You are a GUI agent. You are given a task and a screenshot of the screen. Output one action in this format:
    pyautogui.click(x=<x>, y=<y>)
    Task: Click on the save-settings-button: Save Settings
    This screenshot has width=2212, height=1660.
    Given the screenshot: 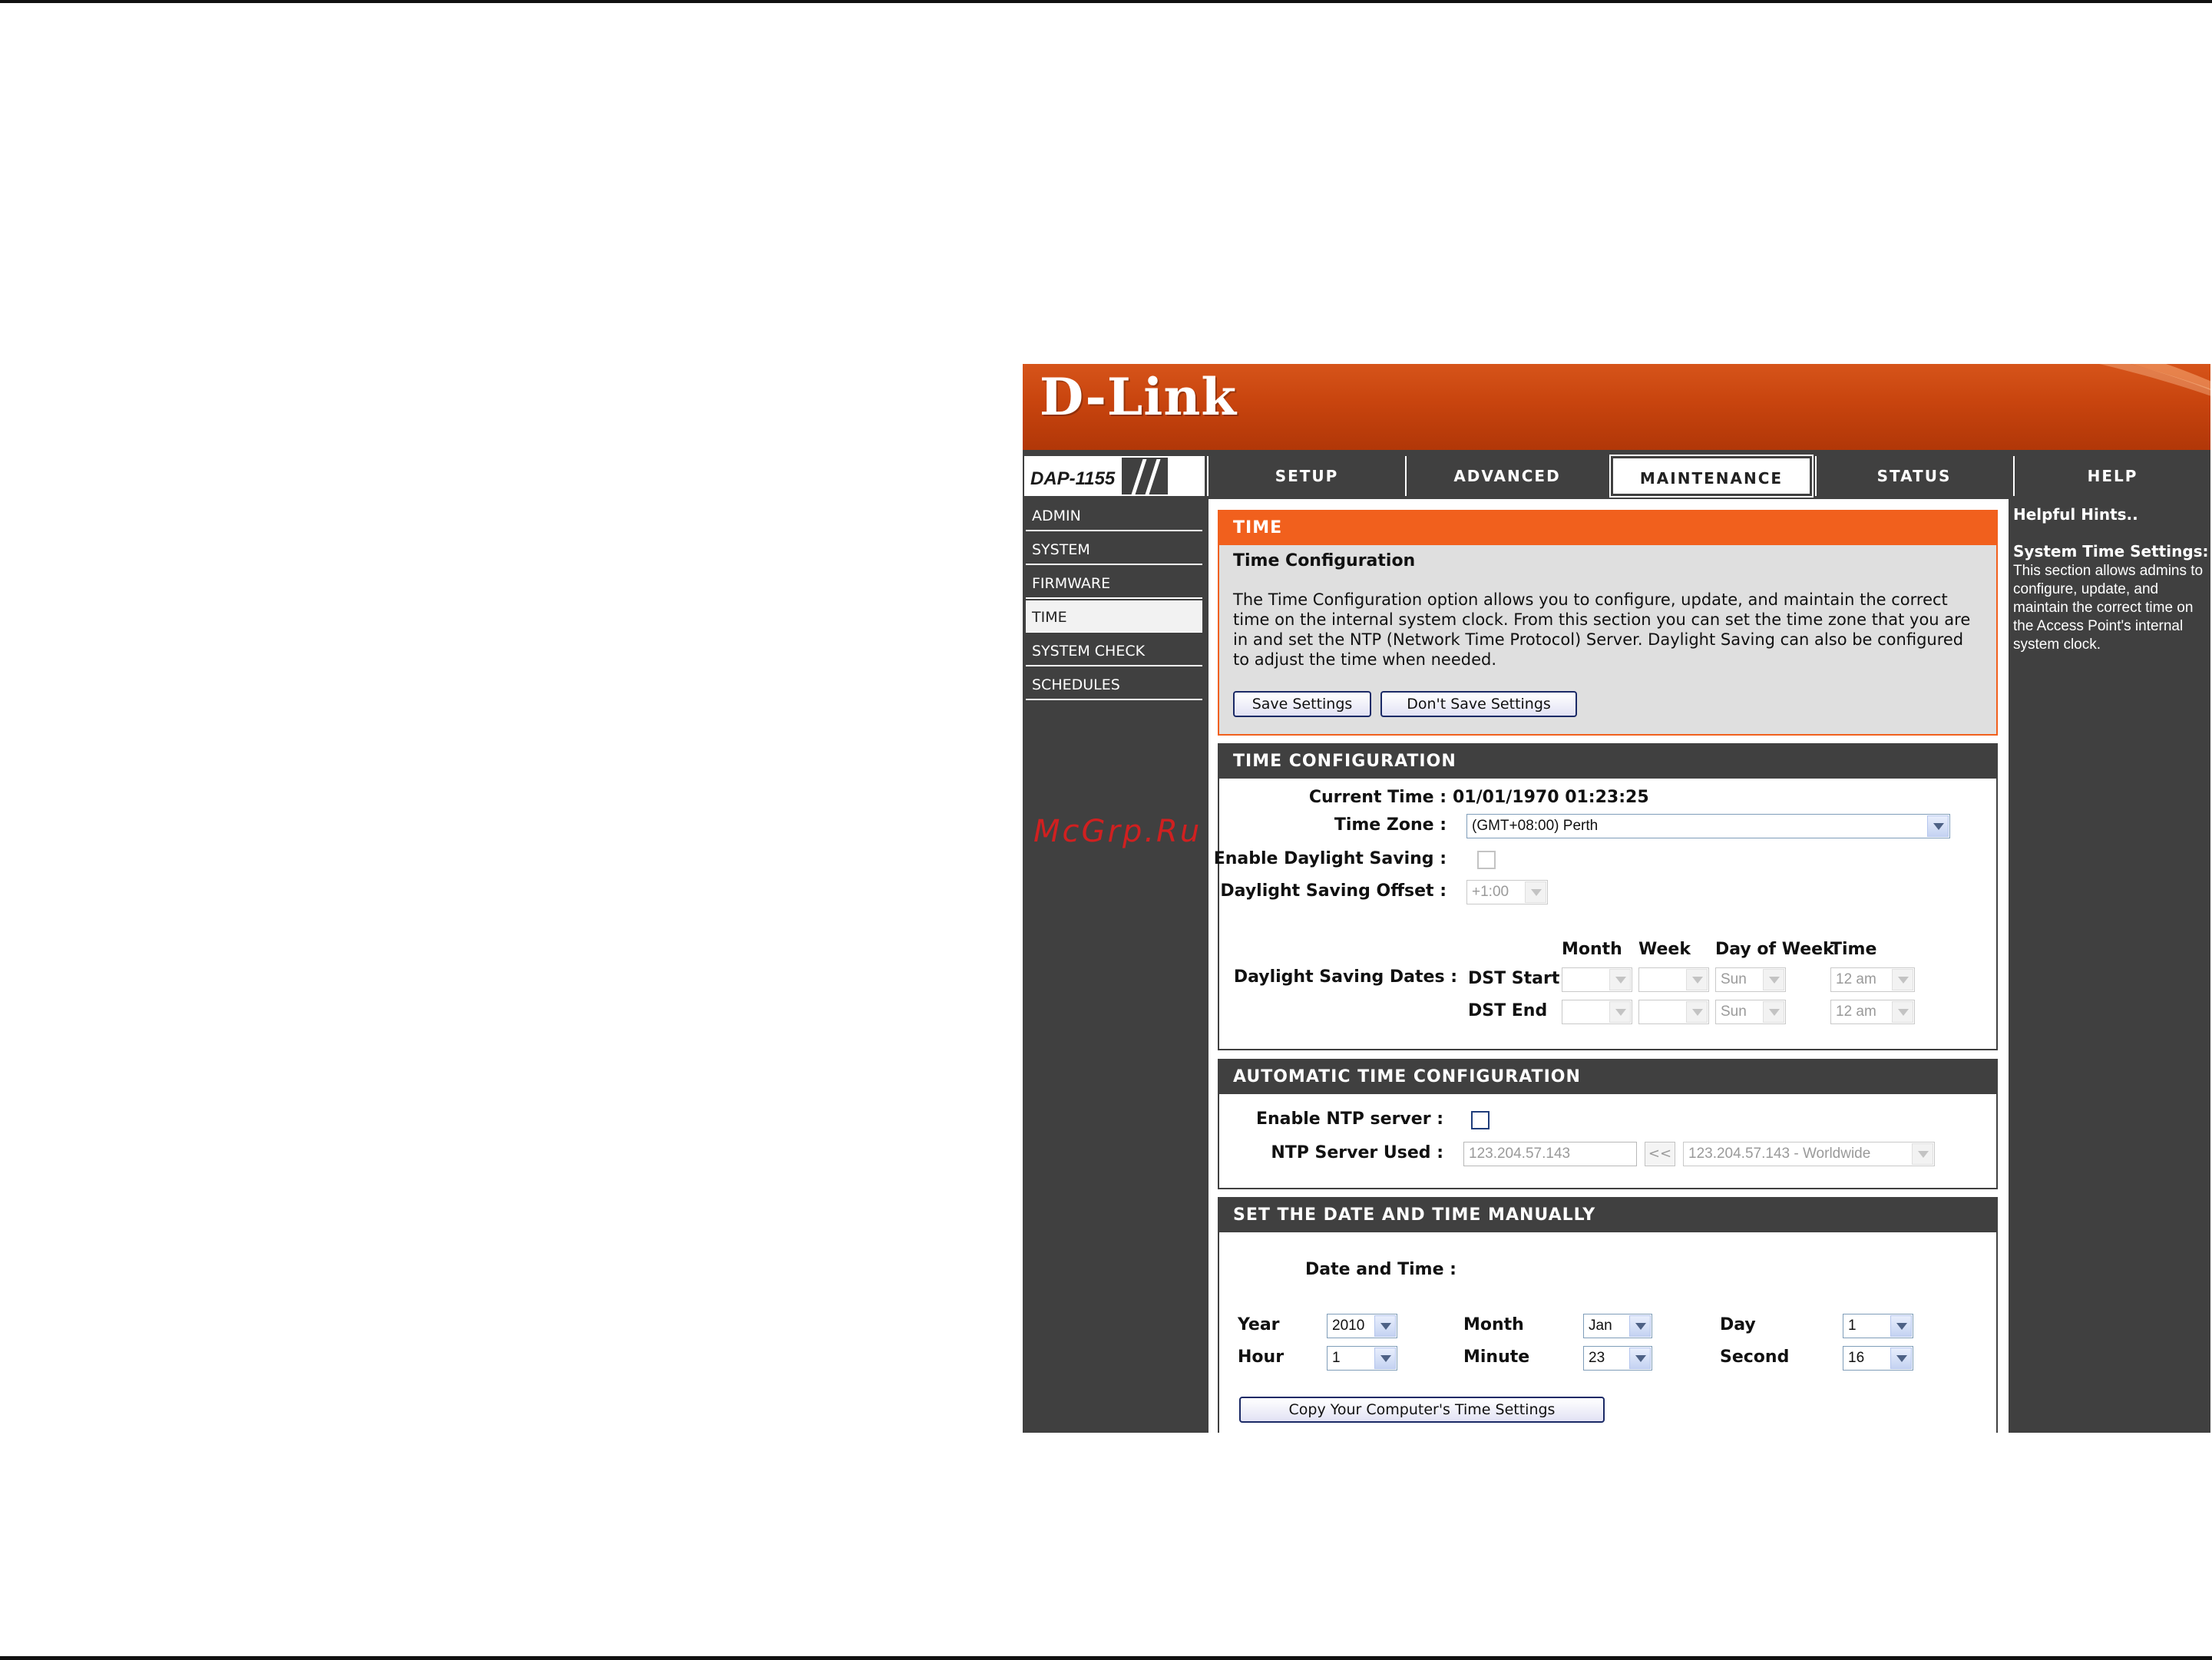 What is the action you would take?
    pyautogui.click(x=1302, y=704)
    